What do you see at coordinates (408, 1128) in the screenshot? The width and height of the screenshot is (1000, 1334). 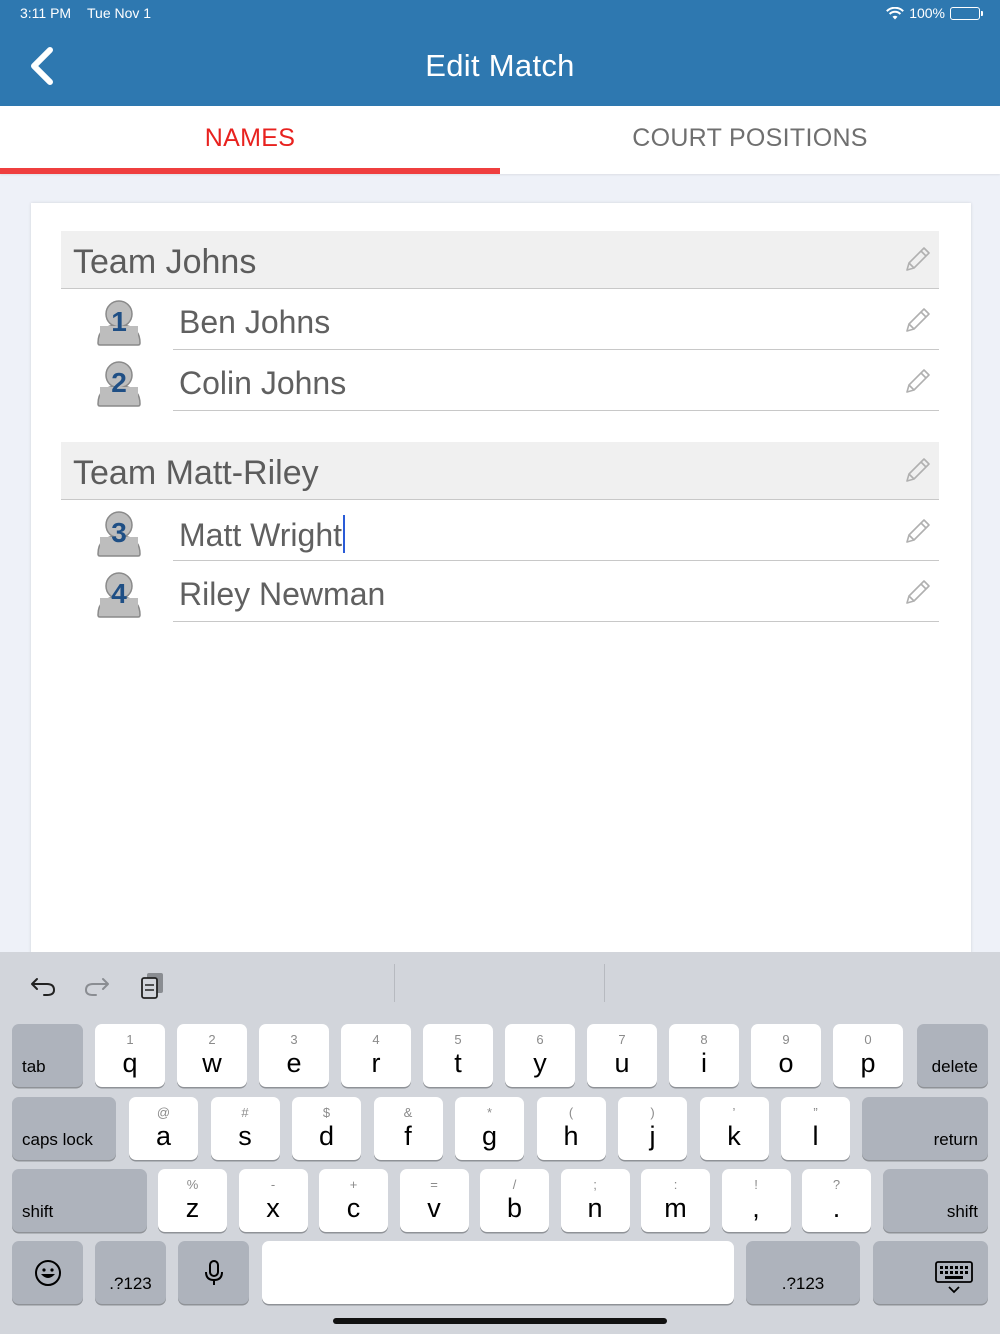 I see `key-f: & f` at bounding box center [408, 1128].